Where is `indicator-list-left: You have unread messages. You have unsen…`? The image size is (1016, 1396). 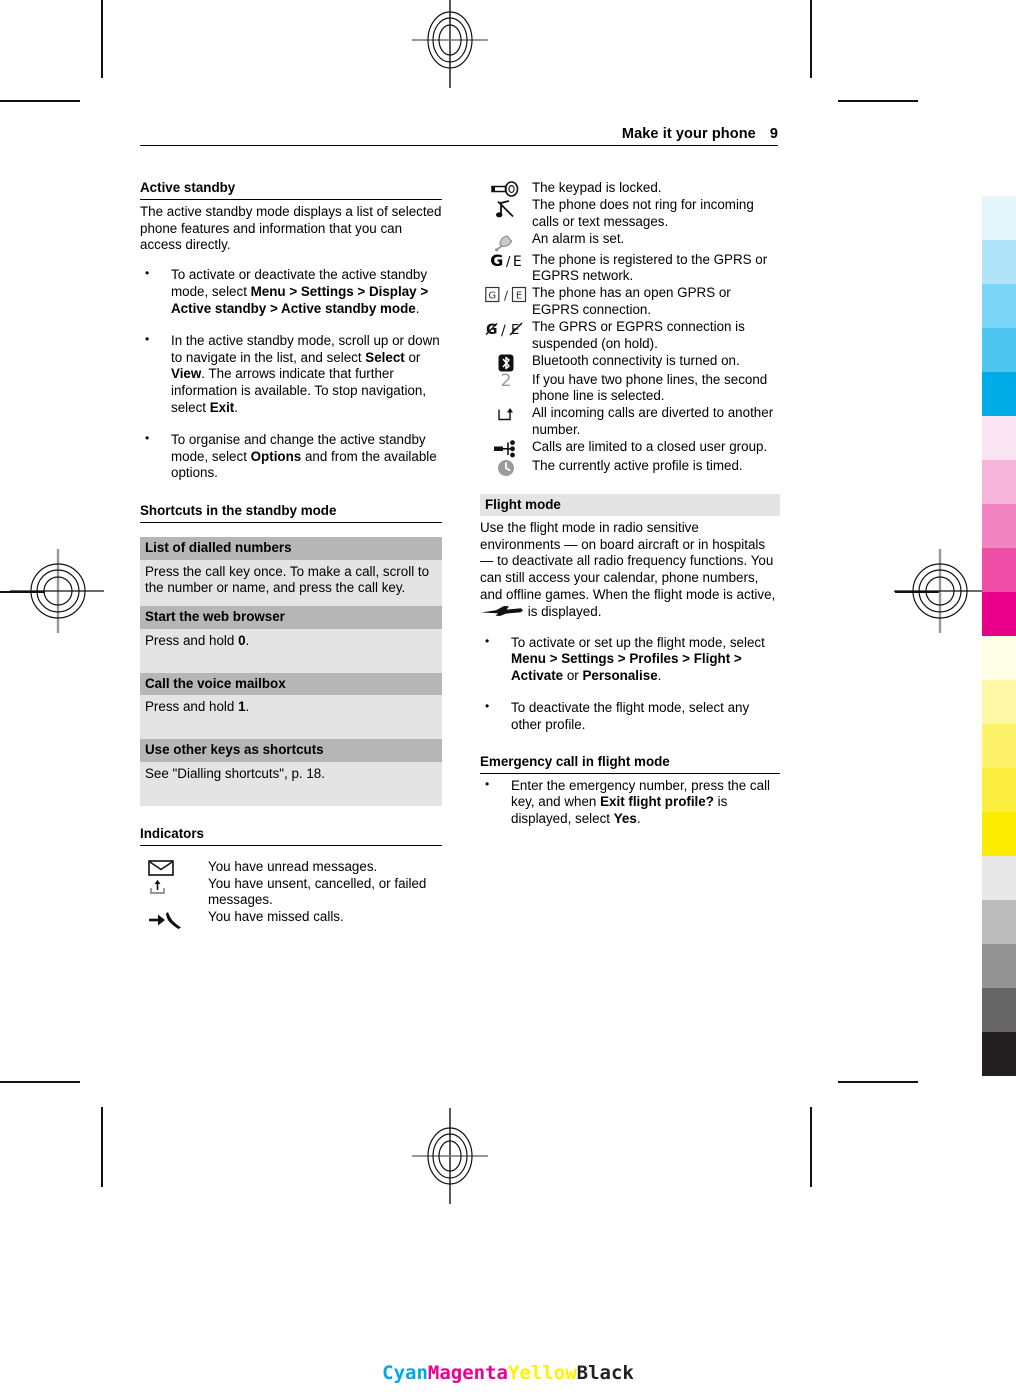 indicator-list-left: You have unread messages. You have unsen… is located at coordinates (291, 895).